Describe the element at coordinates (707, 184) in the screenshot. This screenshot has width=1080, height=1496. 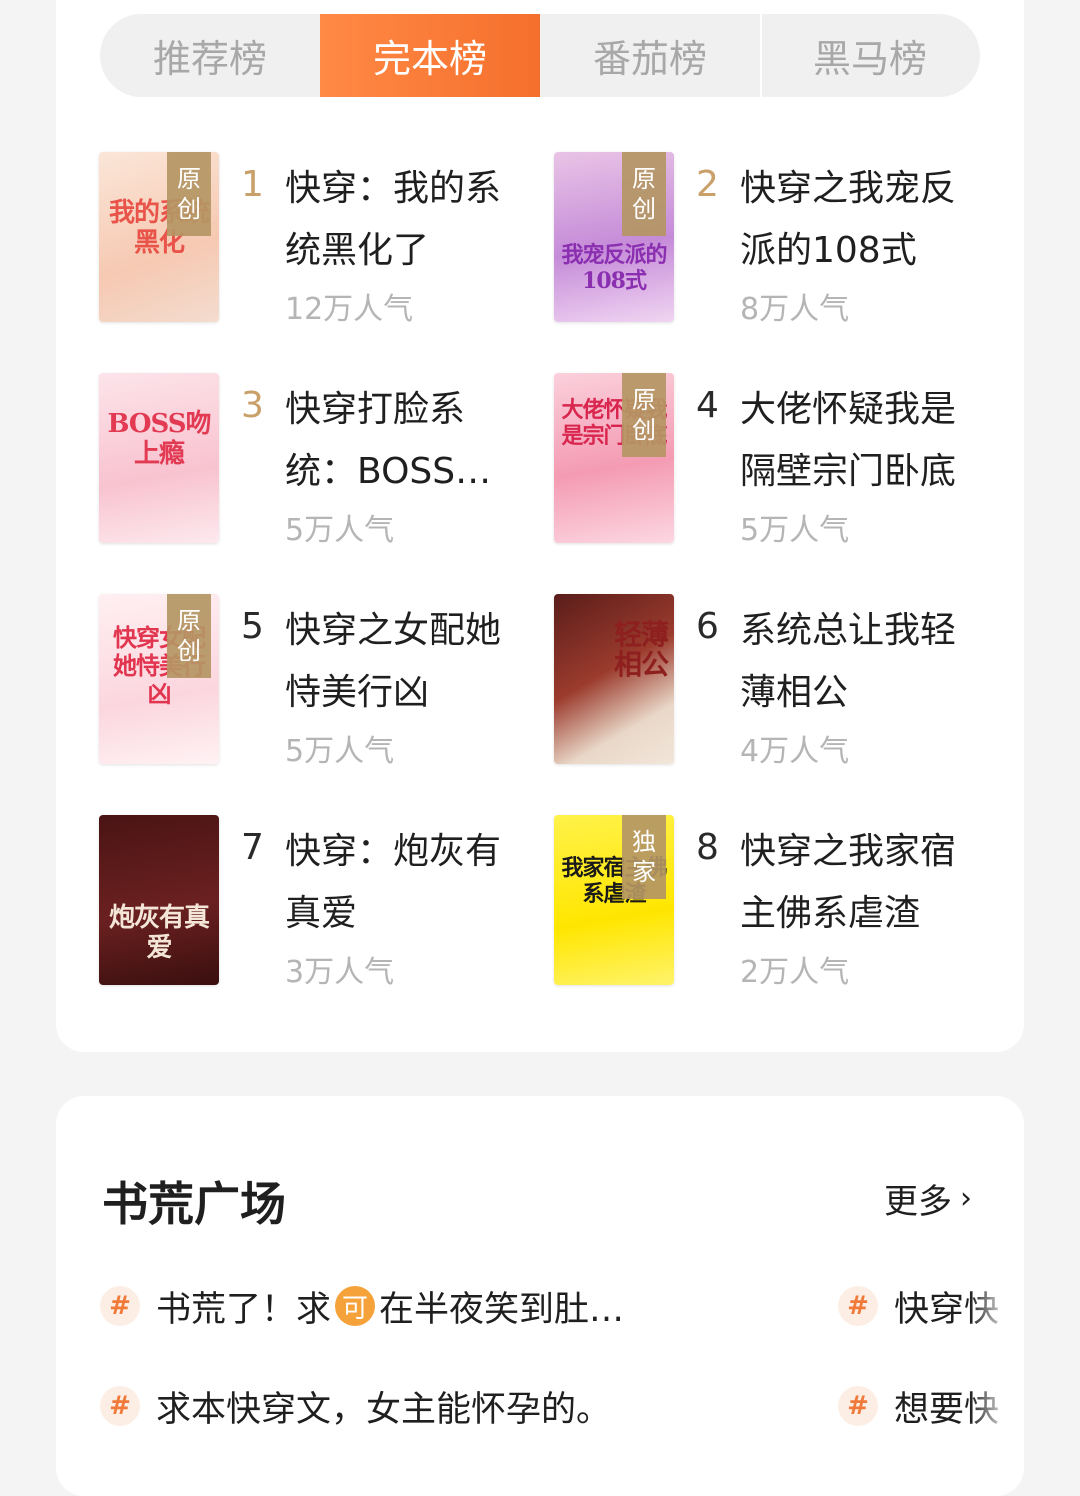
I see `rank-number: 2` at that location.